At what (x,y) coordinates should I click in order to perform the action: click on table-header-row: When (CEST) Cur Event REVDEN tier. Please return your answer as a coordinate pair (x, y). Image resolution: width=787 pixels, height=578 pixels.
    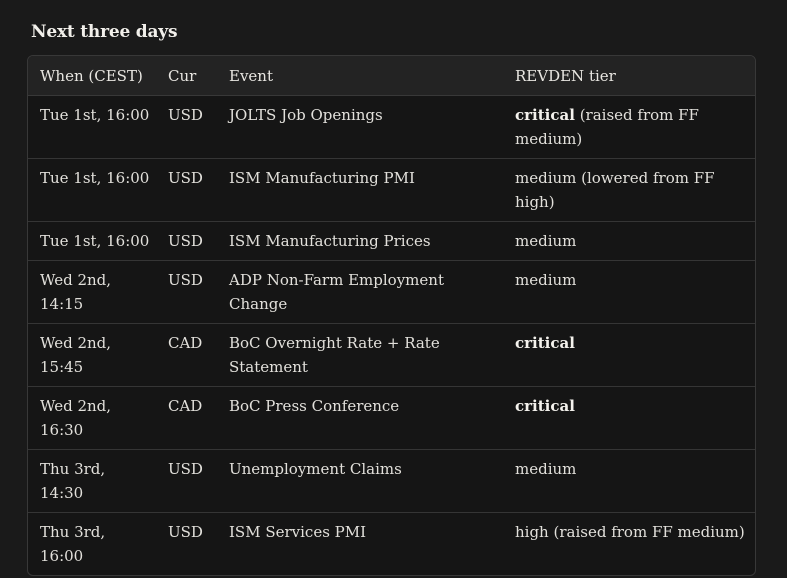
    Looking at the image, I should click on (391, 76).